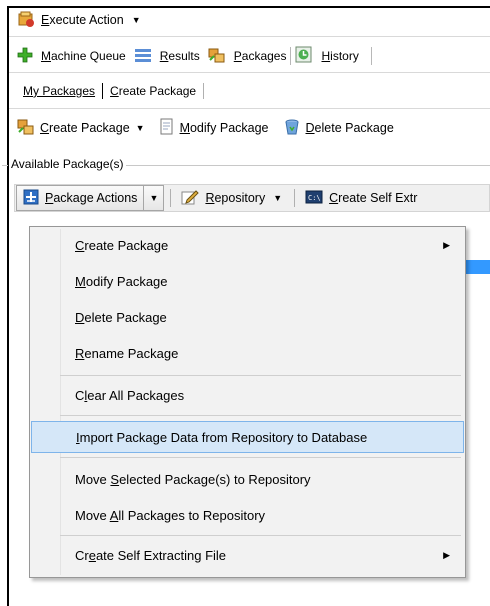  Describe the element at coordinates (247, 281) in the screenshot. I see `menu-item-modify-package: Modify Package` at that location.